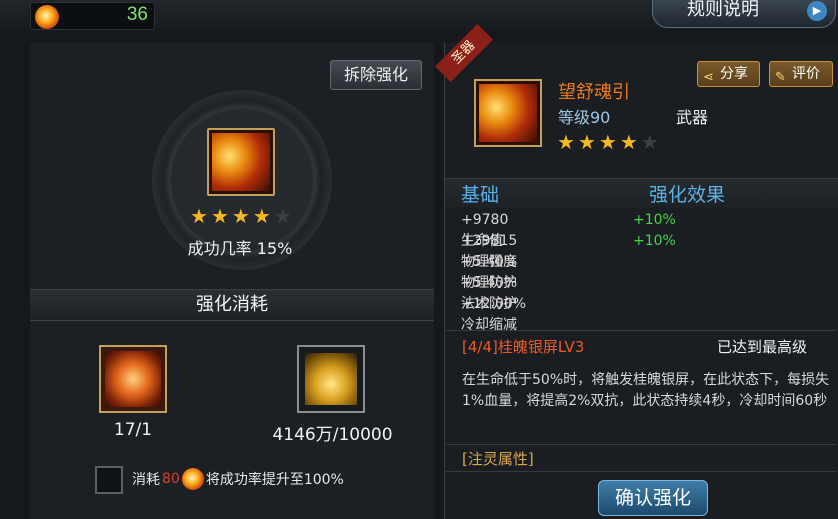 The height and width of the screenshot is (519, 838). I want to click on item-star-rating: ★ ★ ★ ★ ★, so click(608, 142).